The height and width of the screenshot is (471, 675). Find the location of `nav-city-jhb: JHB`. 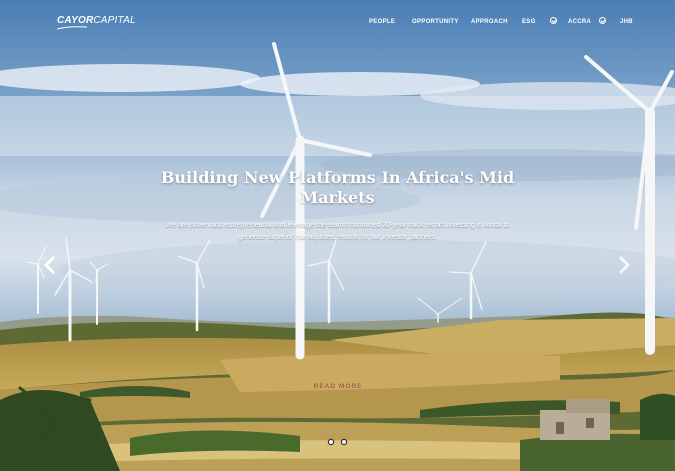

nav-city-jhb: JHB is located at coordinates (626, 22).